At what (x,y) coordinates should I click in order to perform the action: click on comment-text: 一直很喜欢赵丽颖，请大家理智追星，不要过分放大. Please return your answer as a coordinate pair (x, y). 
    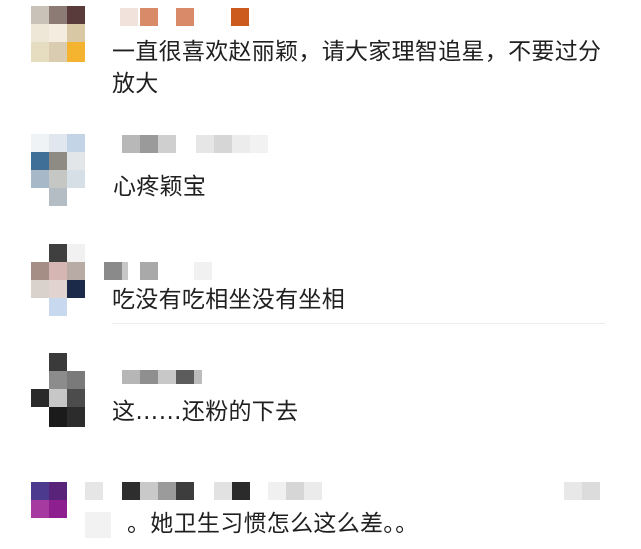
    Looking at the image, I should click on (357, 68).